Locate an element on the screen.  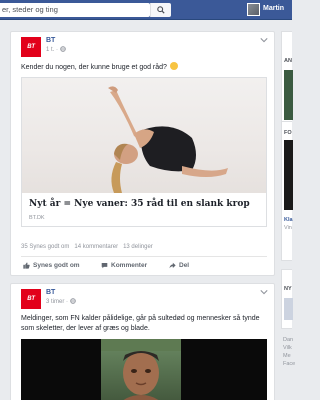
profile-name-link: Martin is located at coordinates (273, 8).